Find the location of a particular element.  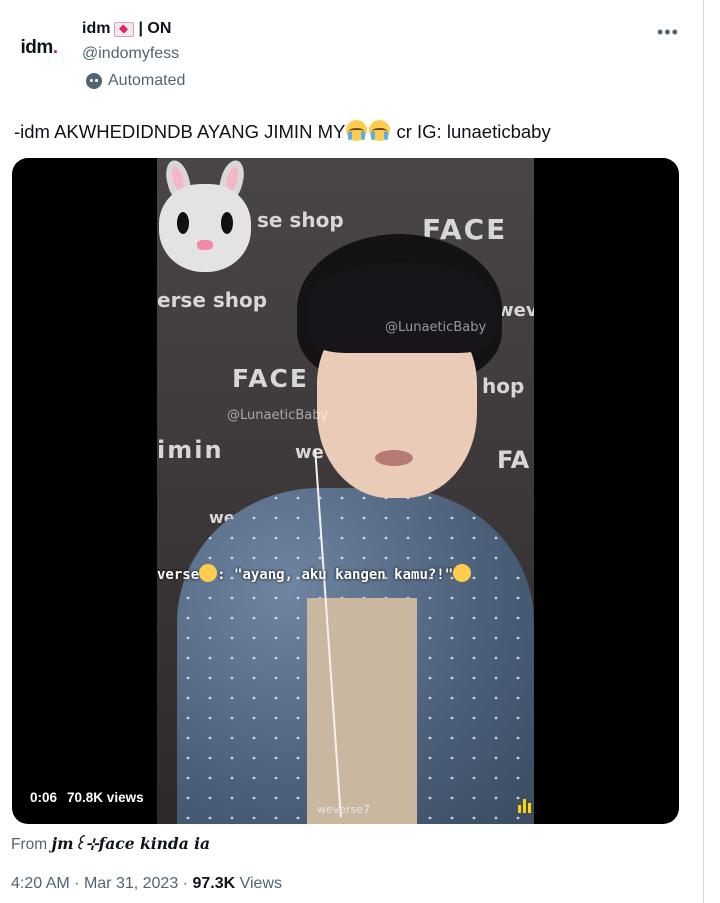

rabbit-face-sticker-icon is located at coordinates (205, 215).